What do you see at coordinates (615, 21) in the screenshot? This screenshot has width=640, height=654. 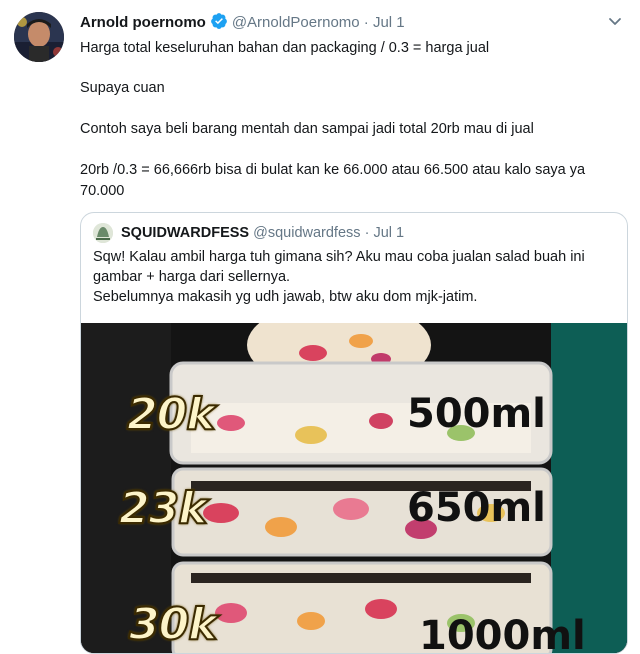 I see `chevron-down-icon` at bounding box center [615, 21].